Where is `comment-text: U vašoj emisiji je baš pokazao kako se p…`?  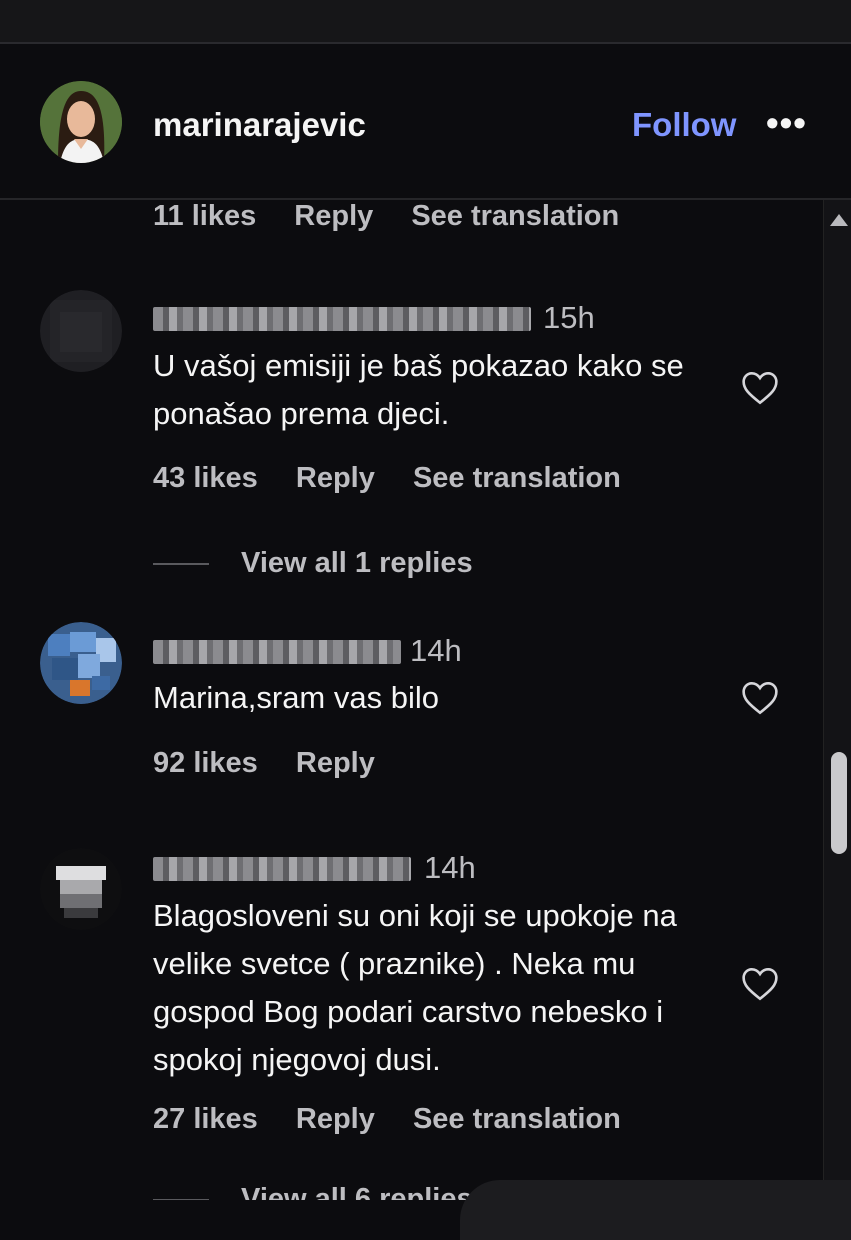 comment-text: U vašoj emisiji je baš pokazao kako se p… is located at coordinates (418, 389).